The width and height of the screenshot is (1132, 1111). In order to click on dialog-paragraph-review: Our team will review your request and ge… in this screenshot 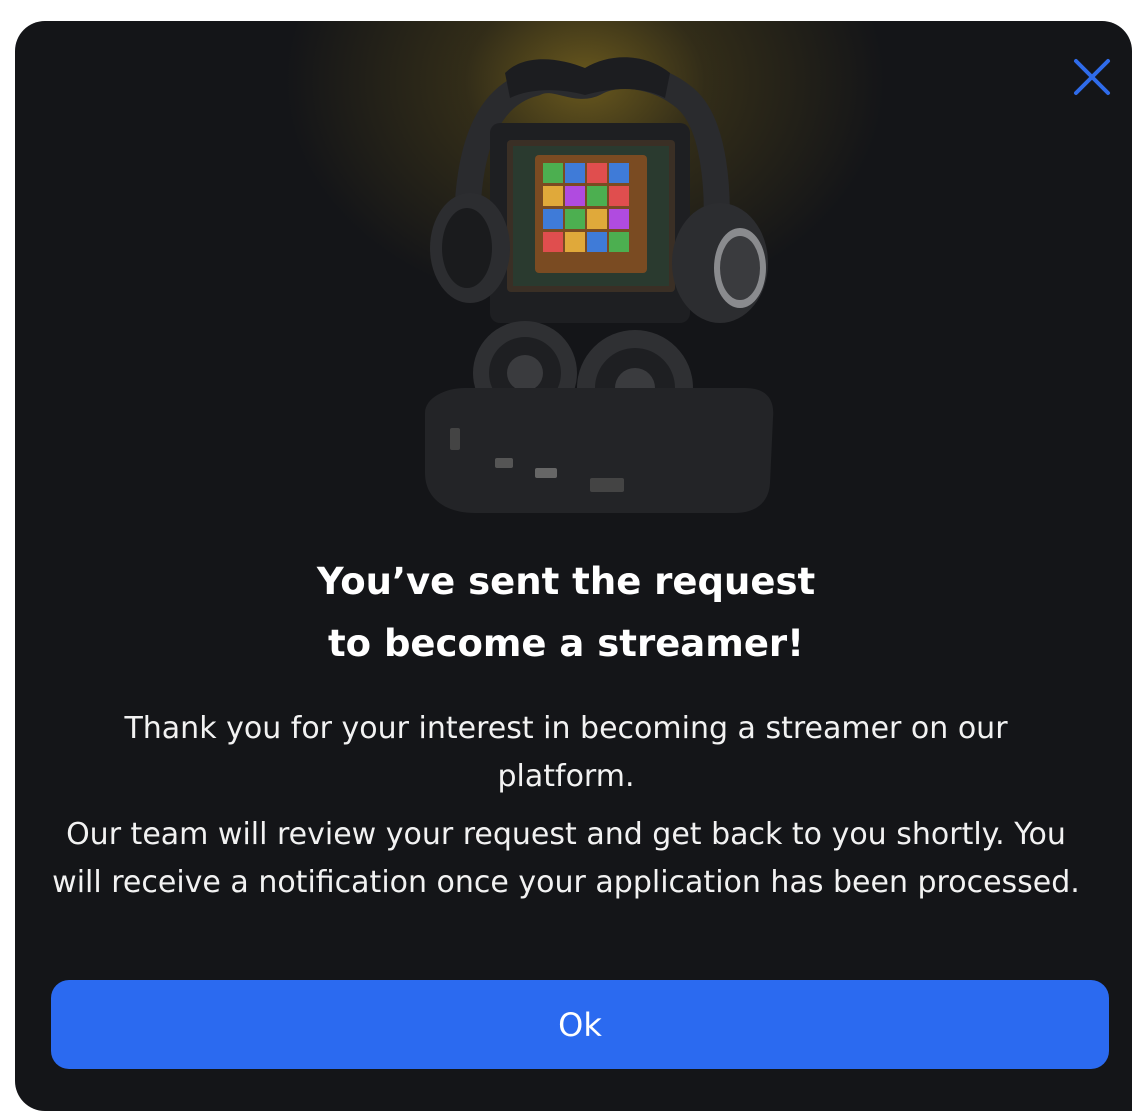, I will do `click(566, 858)`.